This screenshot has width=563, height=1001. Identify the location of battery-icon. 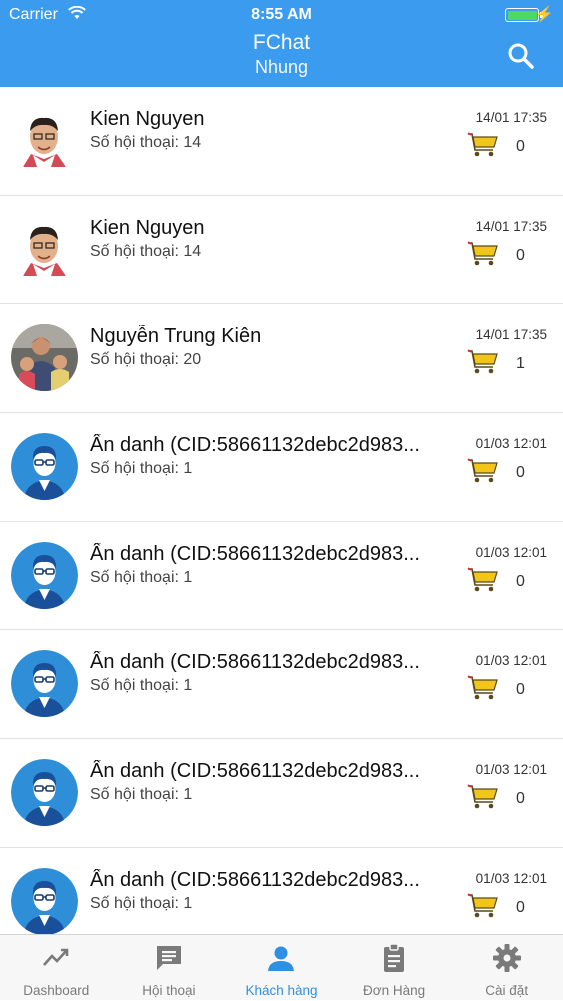
(524, 15).